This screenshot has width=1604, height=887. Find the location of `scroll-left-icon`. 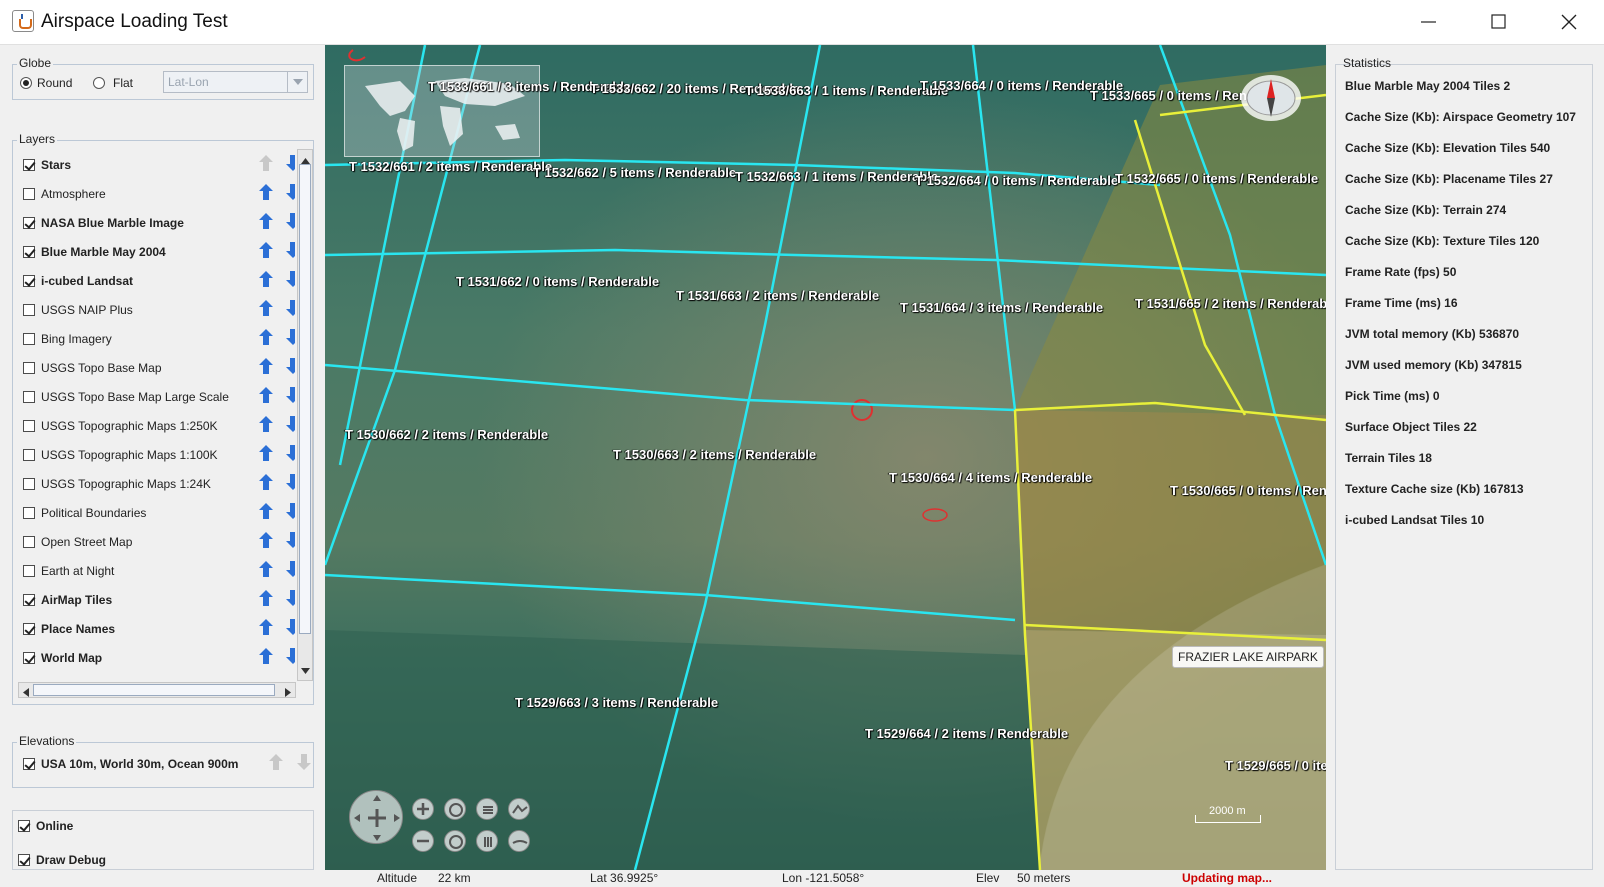

scroll-left-icon is located at coordinates (26, 693).